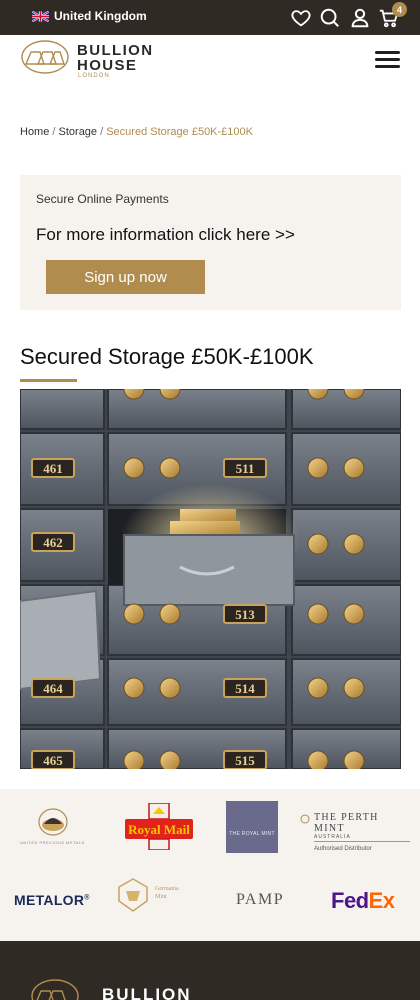 This screenshot has width=420, height=1000. What do you see at coordinates (332, 837) in the screenshot?
I see `perth-mint-country: AUSTRALIA` at bounding box center [332, 837].